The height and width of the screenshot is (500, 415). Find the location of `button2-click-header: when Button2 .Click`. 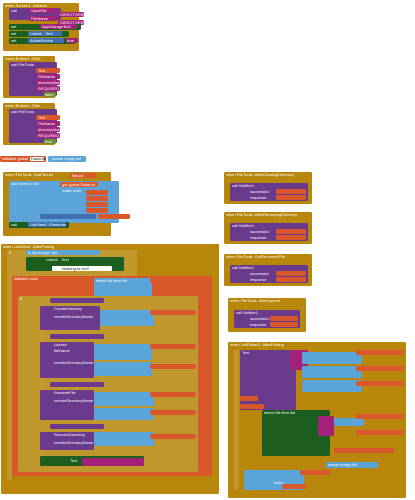

button2-click-header: when Button2 .Click is located at coordinates (23, 105).